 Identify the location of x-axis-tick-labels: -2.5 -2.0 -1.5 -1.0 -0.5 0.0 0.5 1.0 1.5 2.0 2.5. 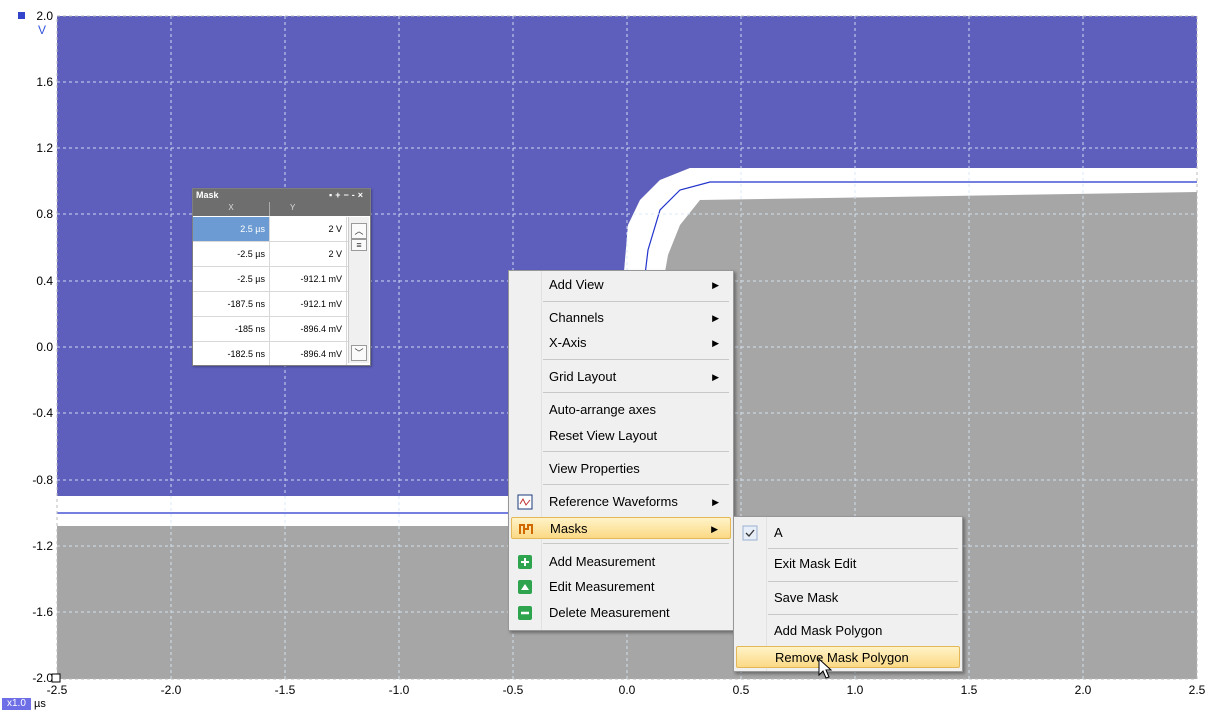
(626, 690).